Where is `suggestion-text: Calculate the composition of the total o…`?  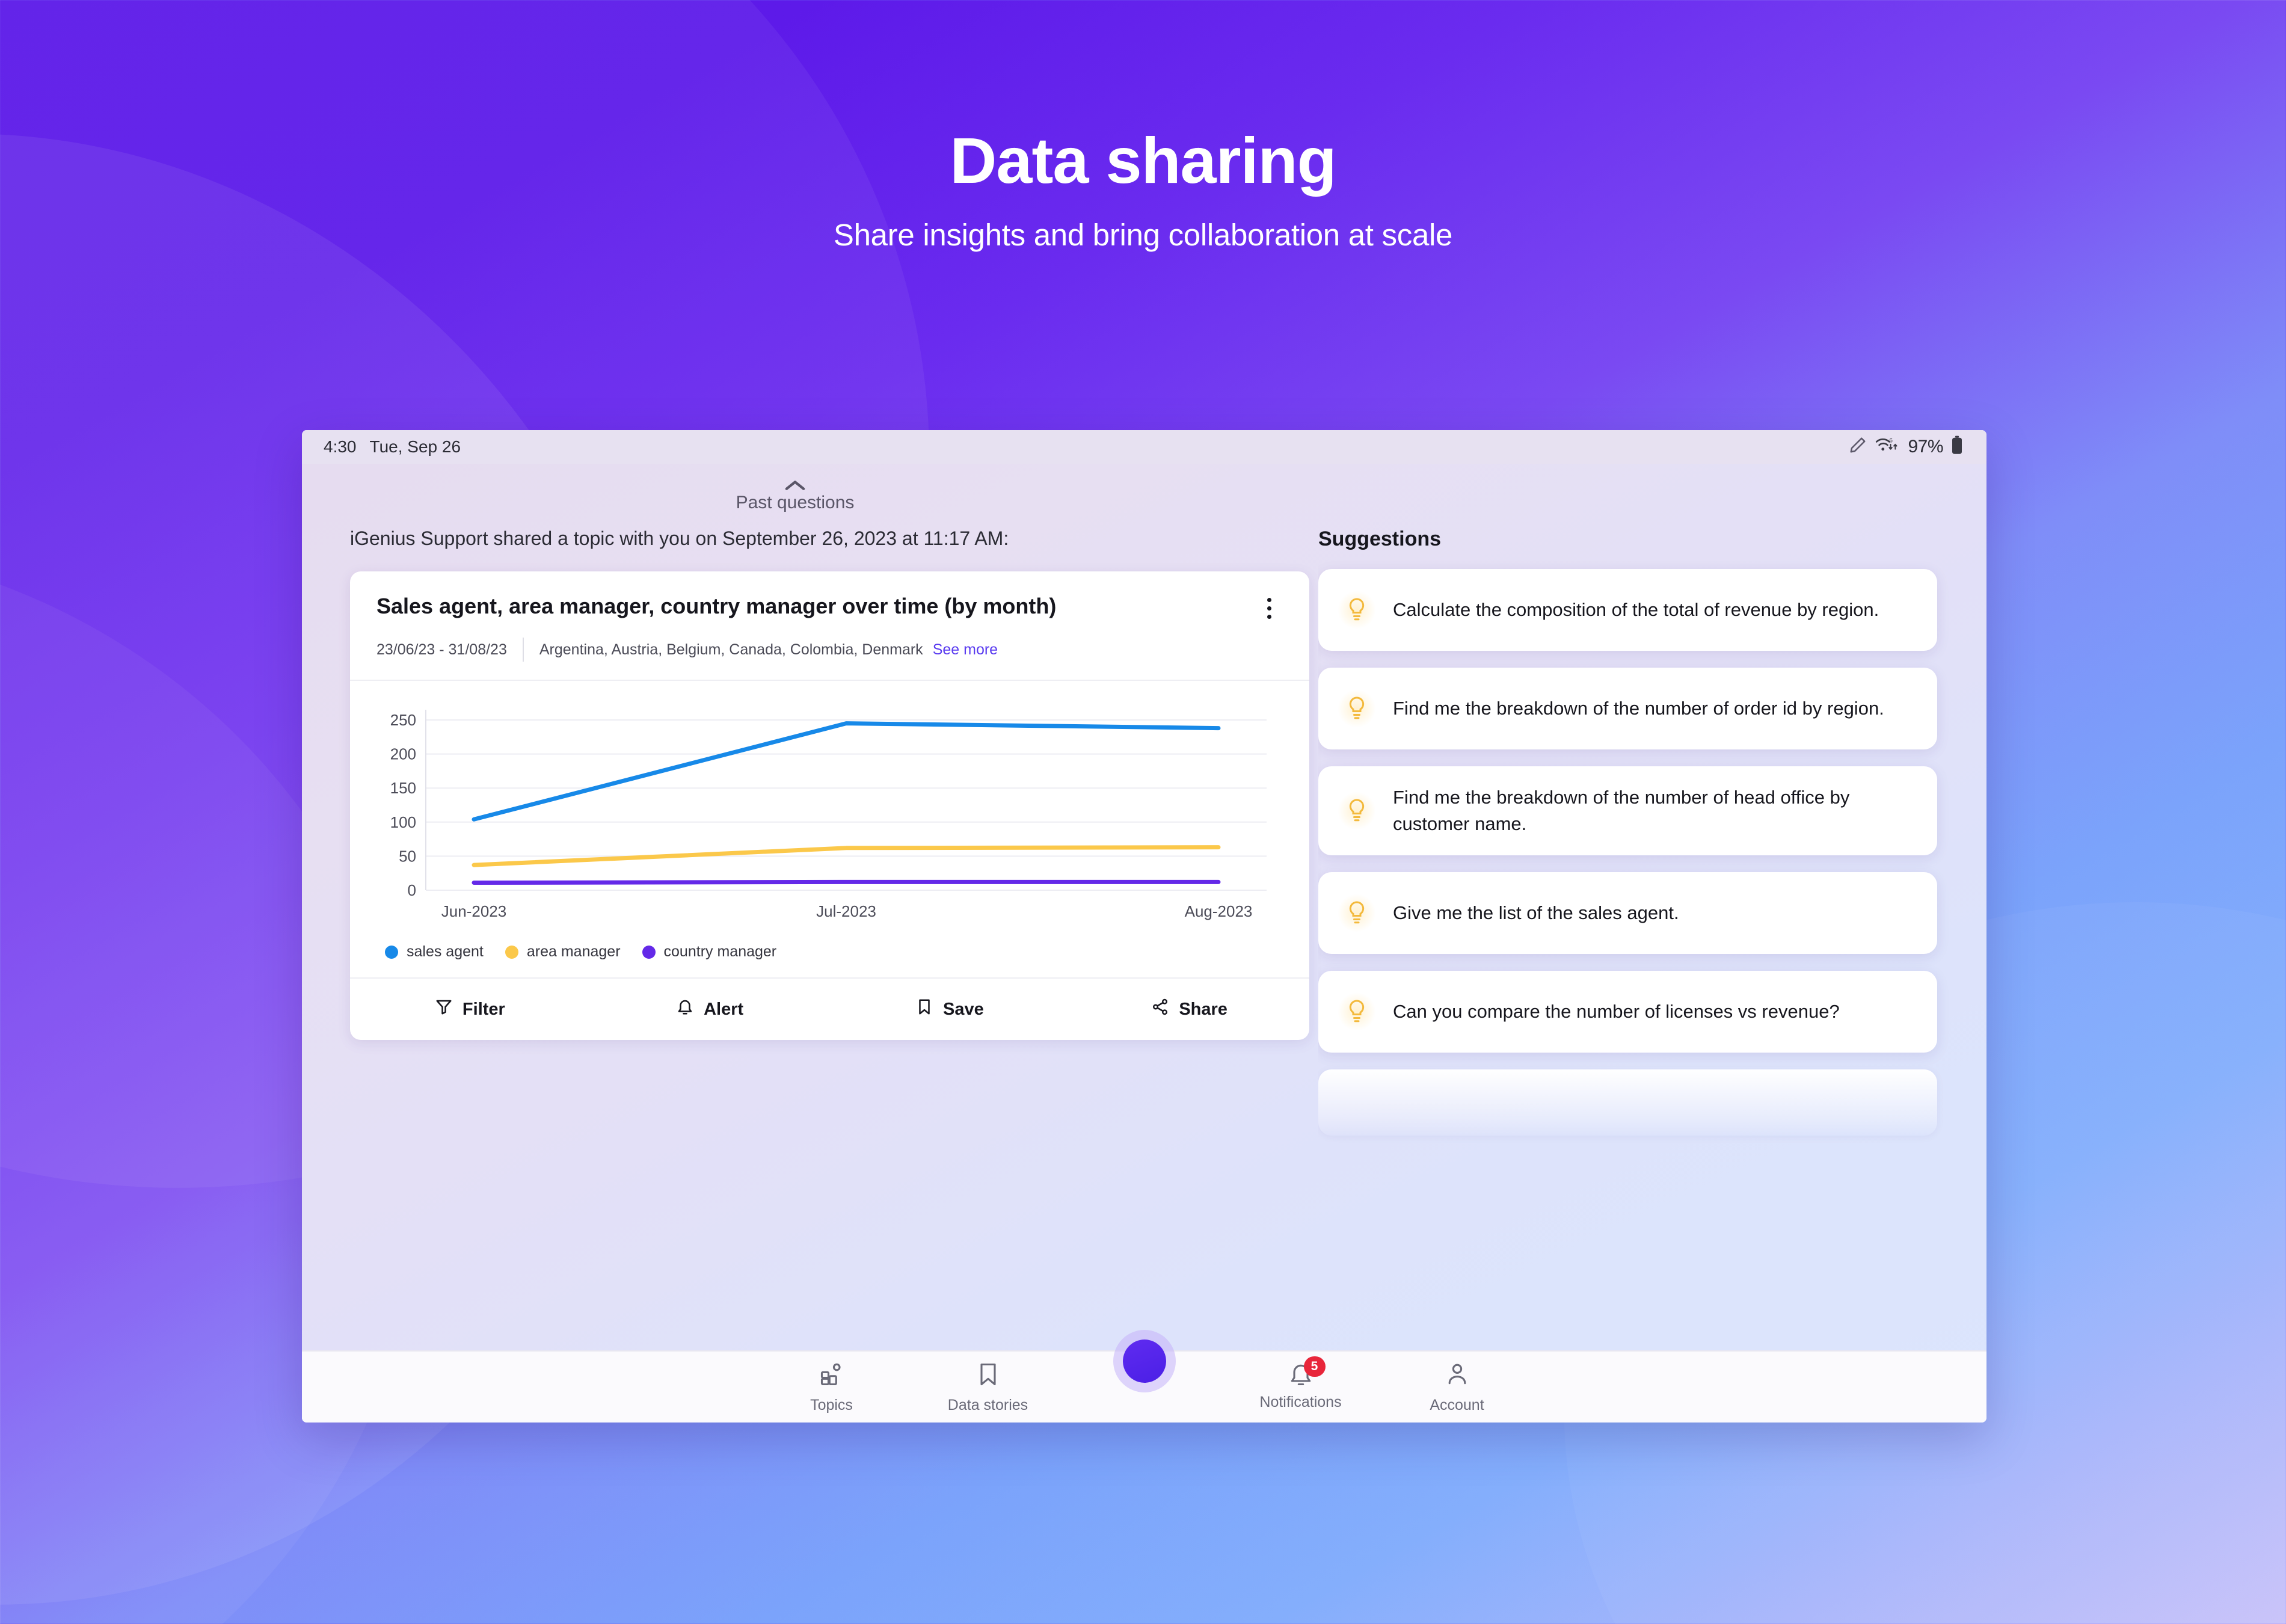 suggestion-text: Calculate the composition of the total o… is located at coordinates (1636, 609).